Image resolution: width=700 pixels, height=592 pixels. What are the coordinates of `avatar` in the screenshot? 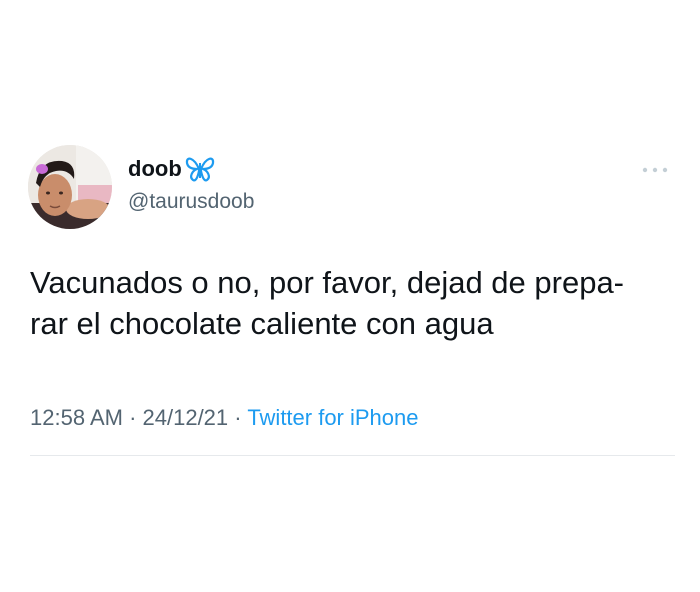 It's located at (70, 187).